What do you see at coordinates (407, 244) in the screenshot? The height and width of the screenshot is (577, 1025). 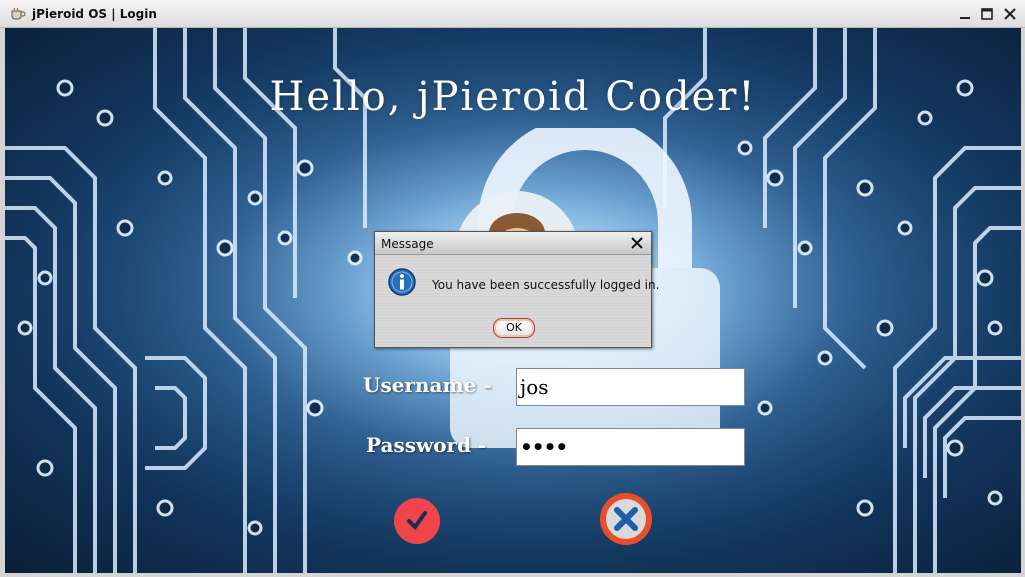 I see `dialog-title: Message` at bounding box center [407, 244].